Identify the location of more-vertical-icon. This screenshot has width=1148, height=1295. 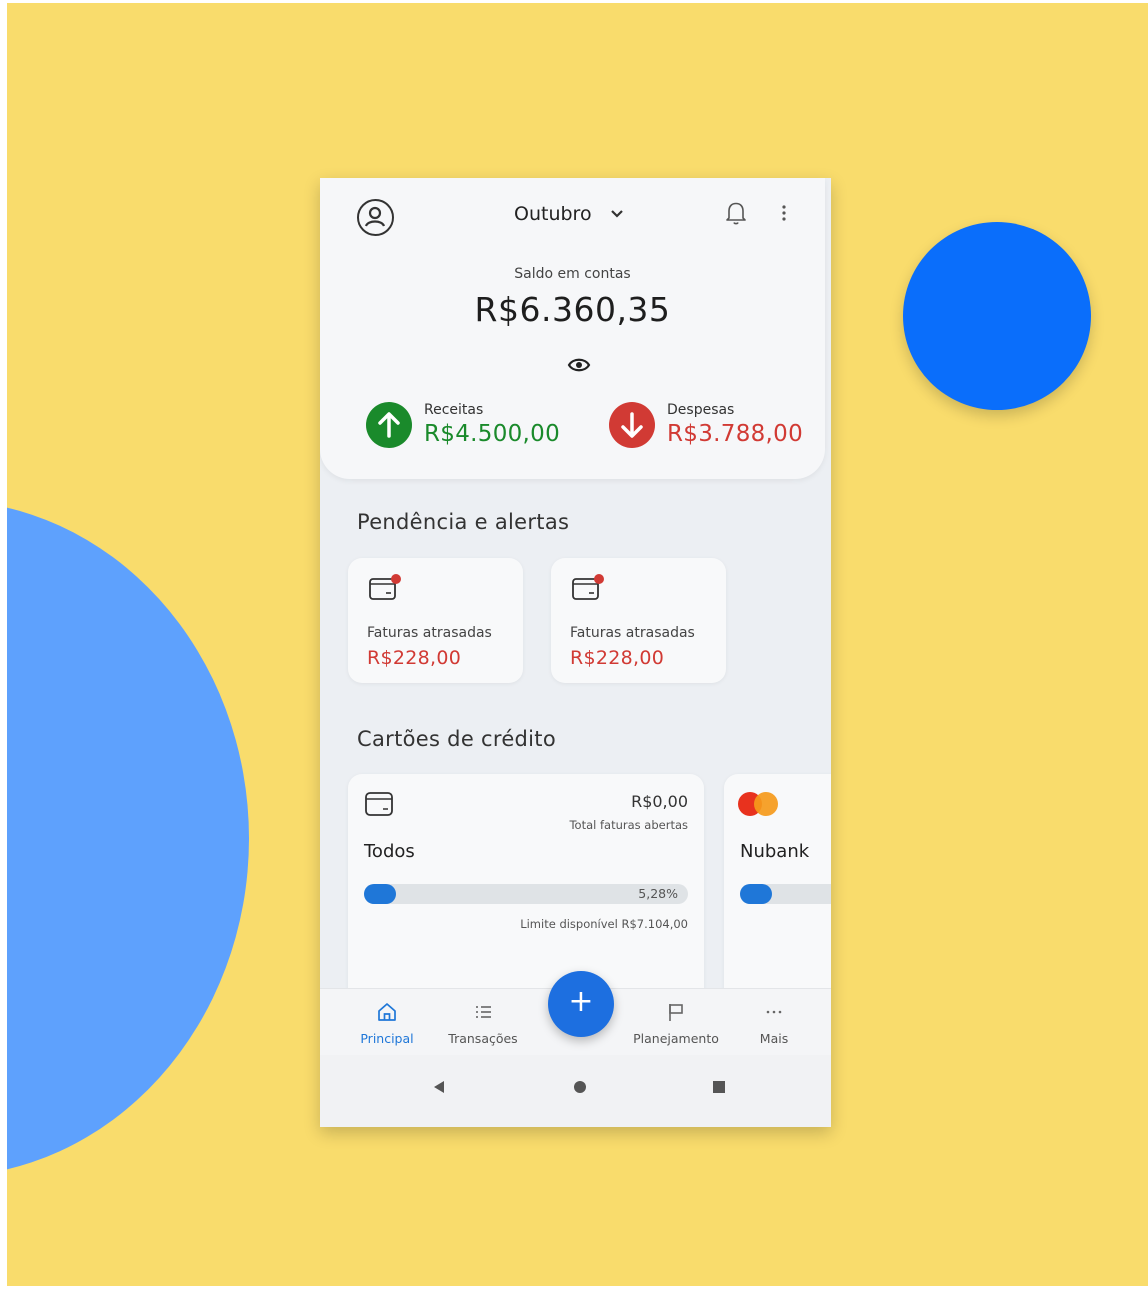
(784, 213).